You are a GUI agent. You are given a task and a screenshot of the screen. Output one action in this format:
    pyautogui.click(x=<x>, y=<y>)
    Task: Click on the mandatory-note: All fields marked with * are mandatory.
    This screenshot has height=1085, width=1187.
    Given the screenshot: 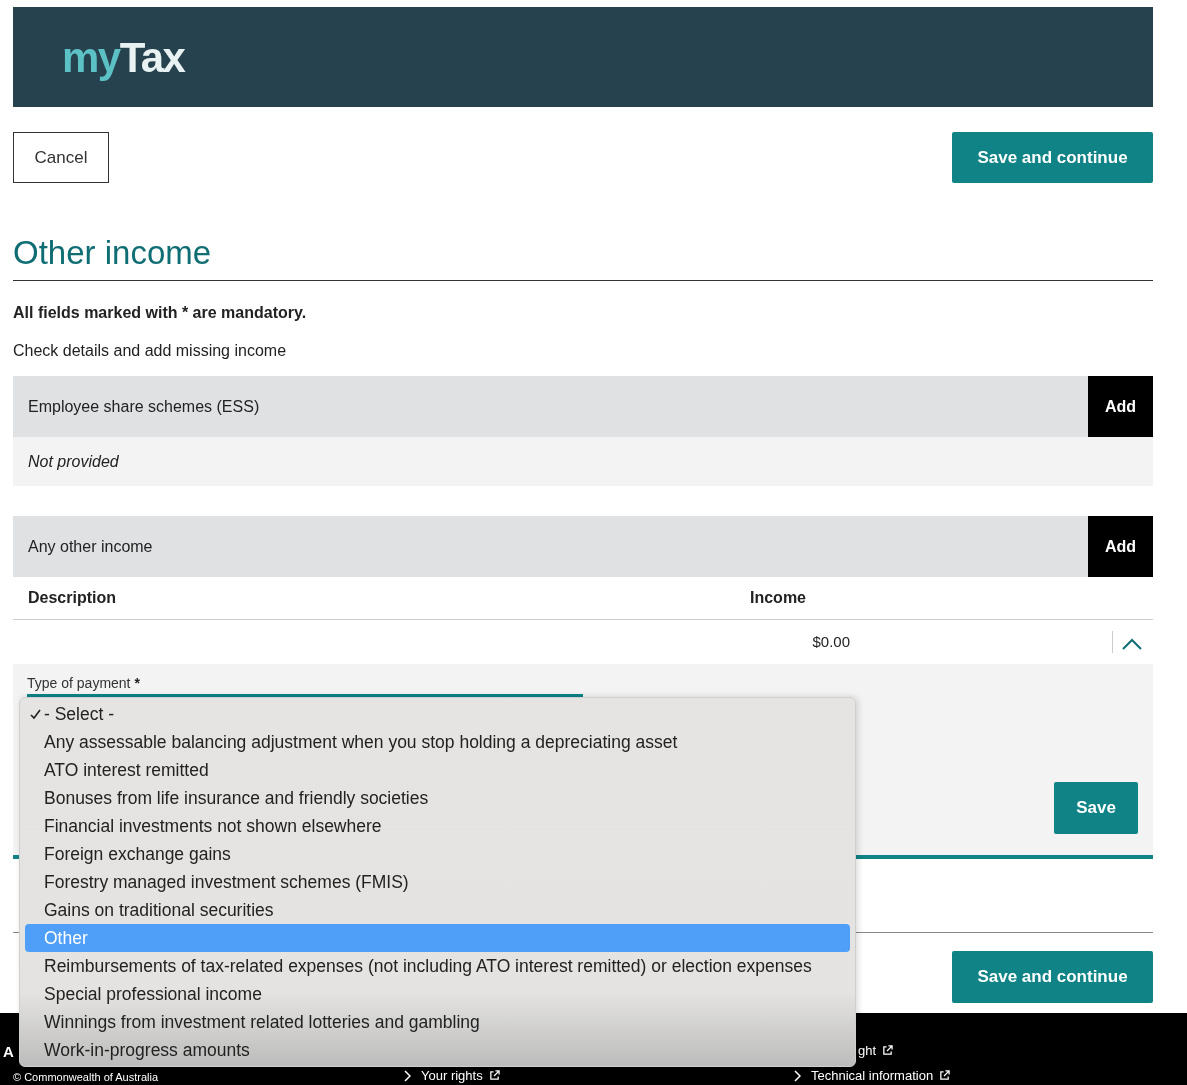 What is the action you would take?
    pyautogui.click(x=160, y=313)
    